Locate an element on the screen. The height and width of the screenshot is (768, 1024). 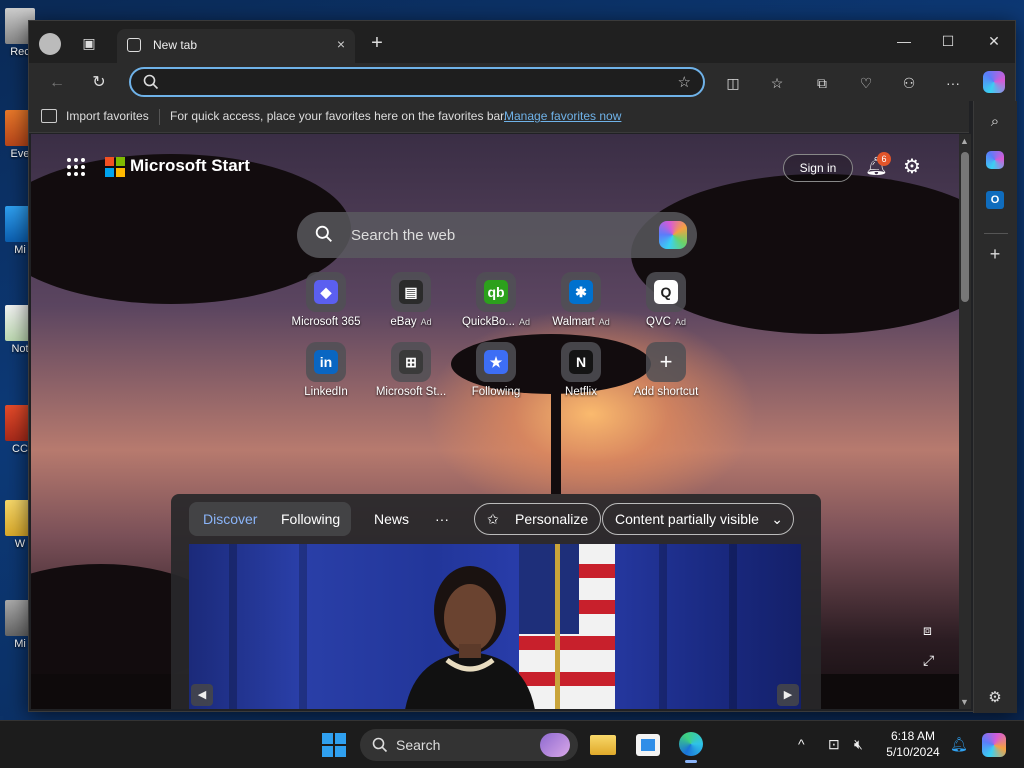
favorites-icon: ☆ is located at coordinates (777, 83).